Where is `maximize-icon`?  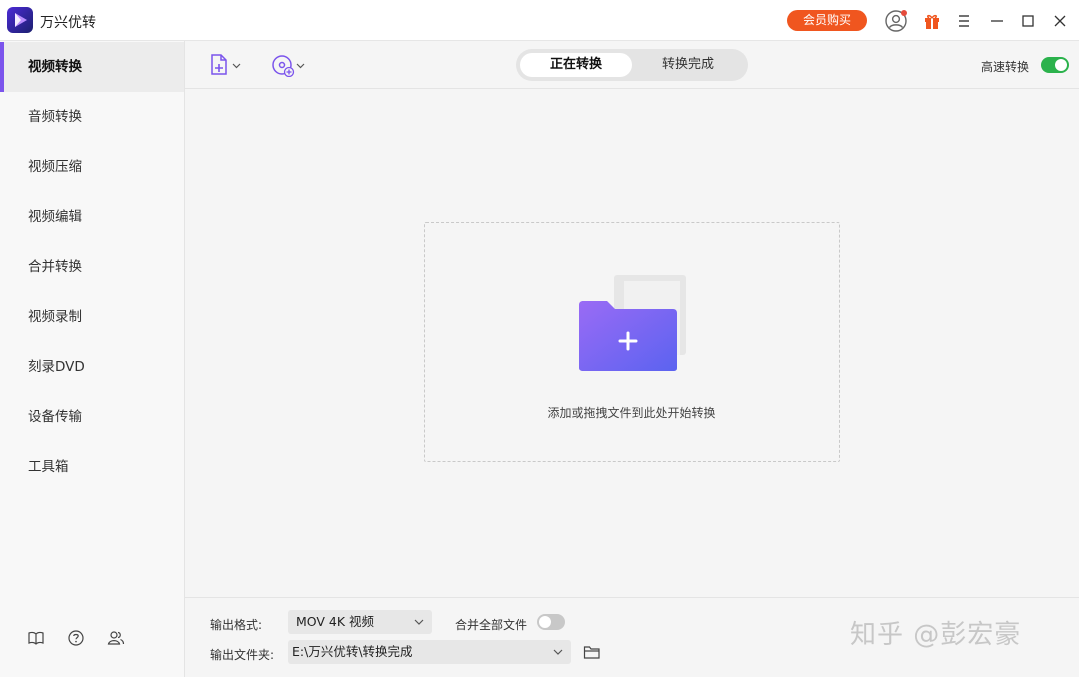 maximize-icon is located at coordinates (1028, 21).